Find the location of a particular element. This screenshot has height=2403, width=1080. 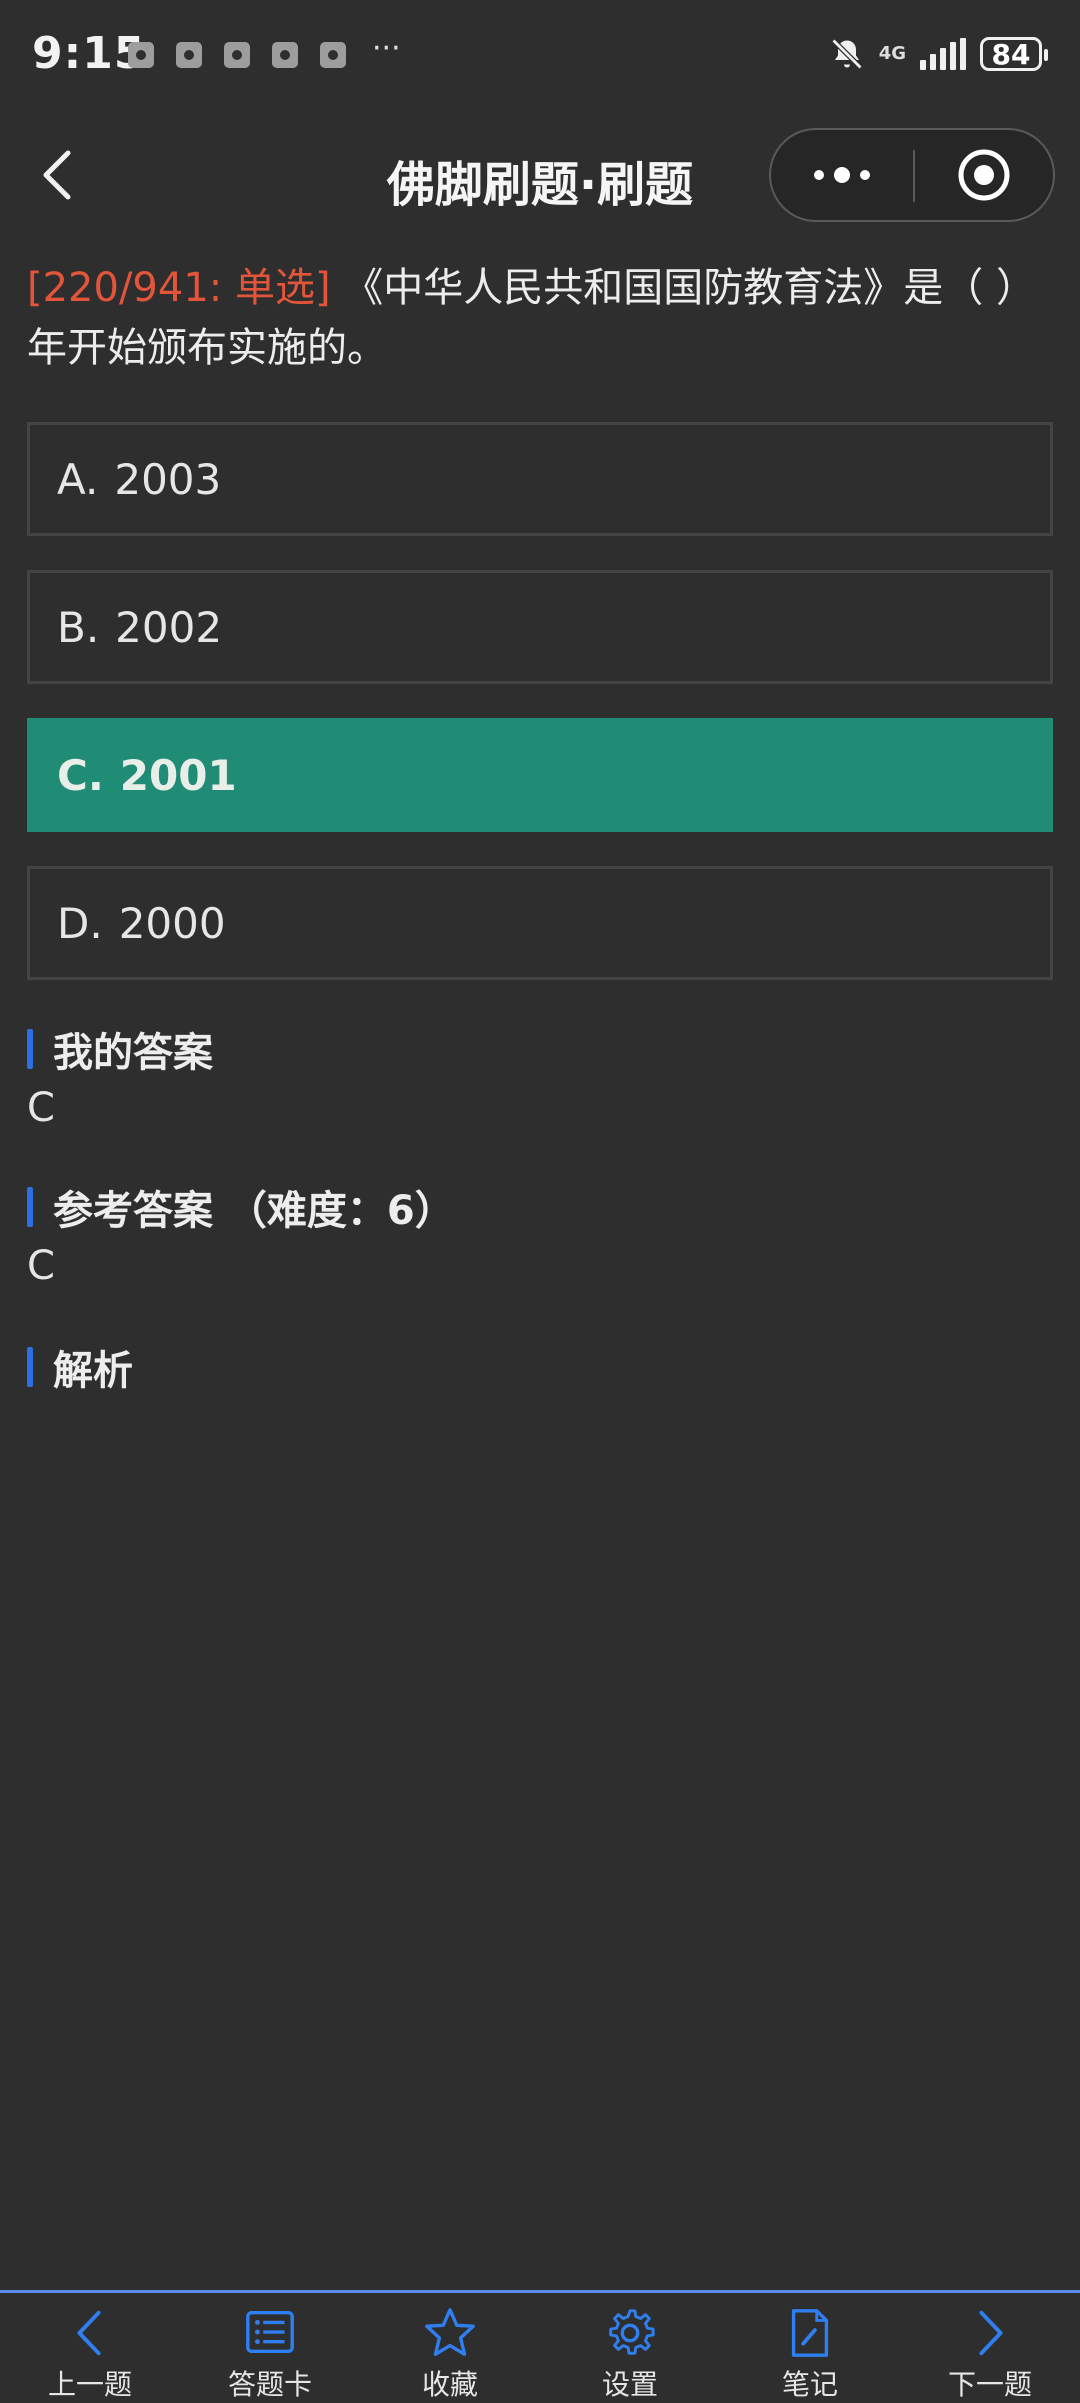

nav-label: 答题卡 is located at coordinates (269, 2384).